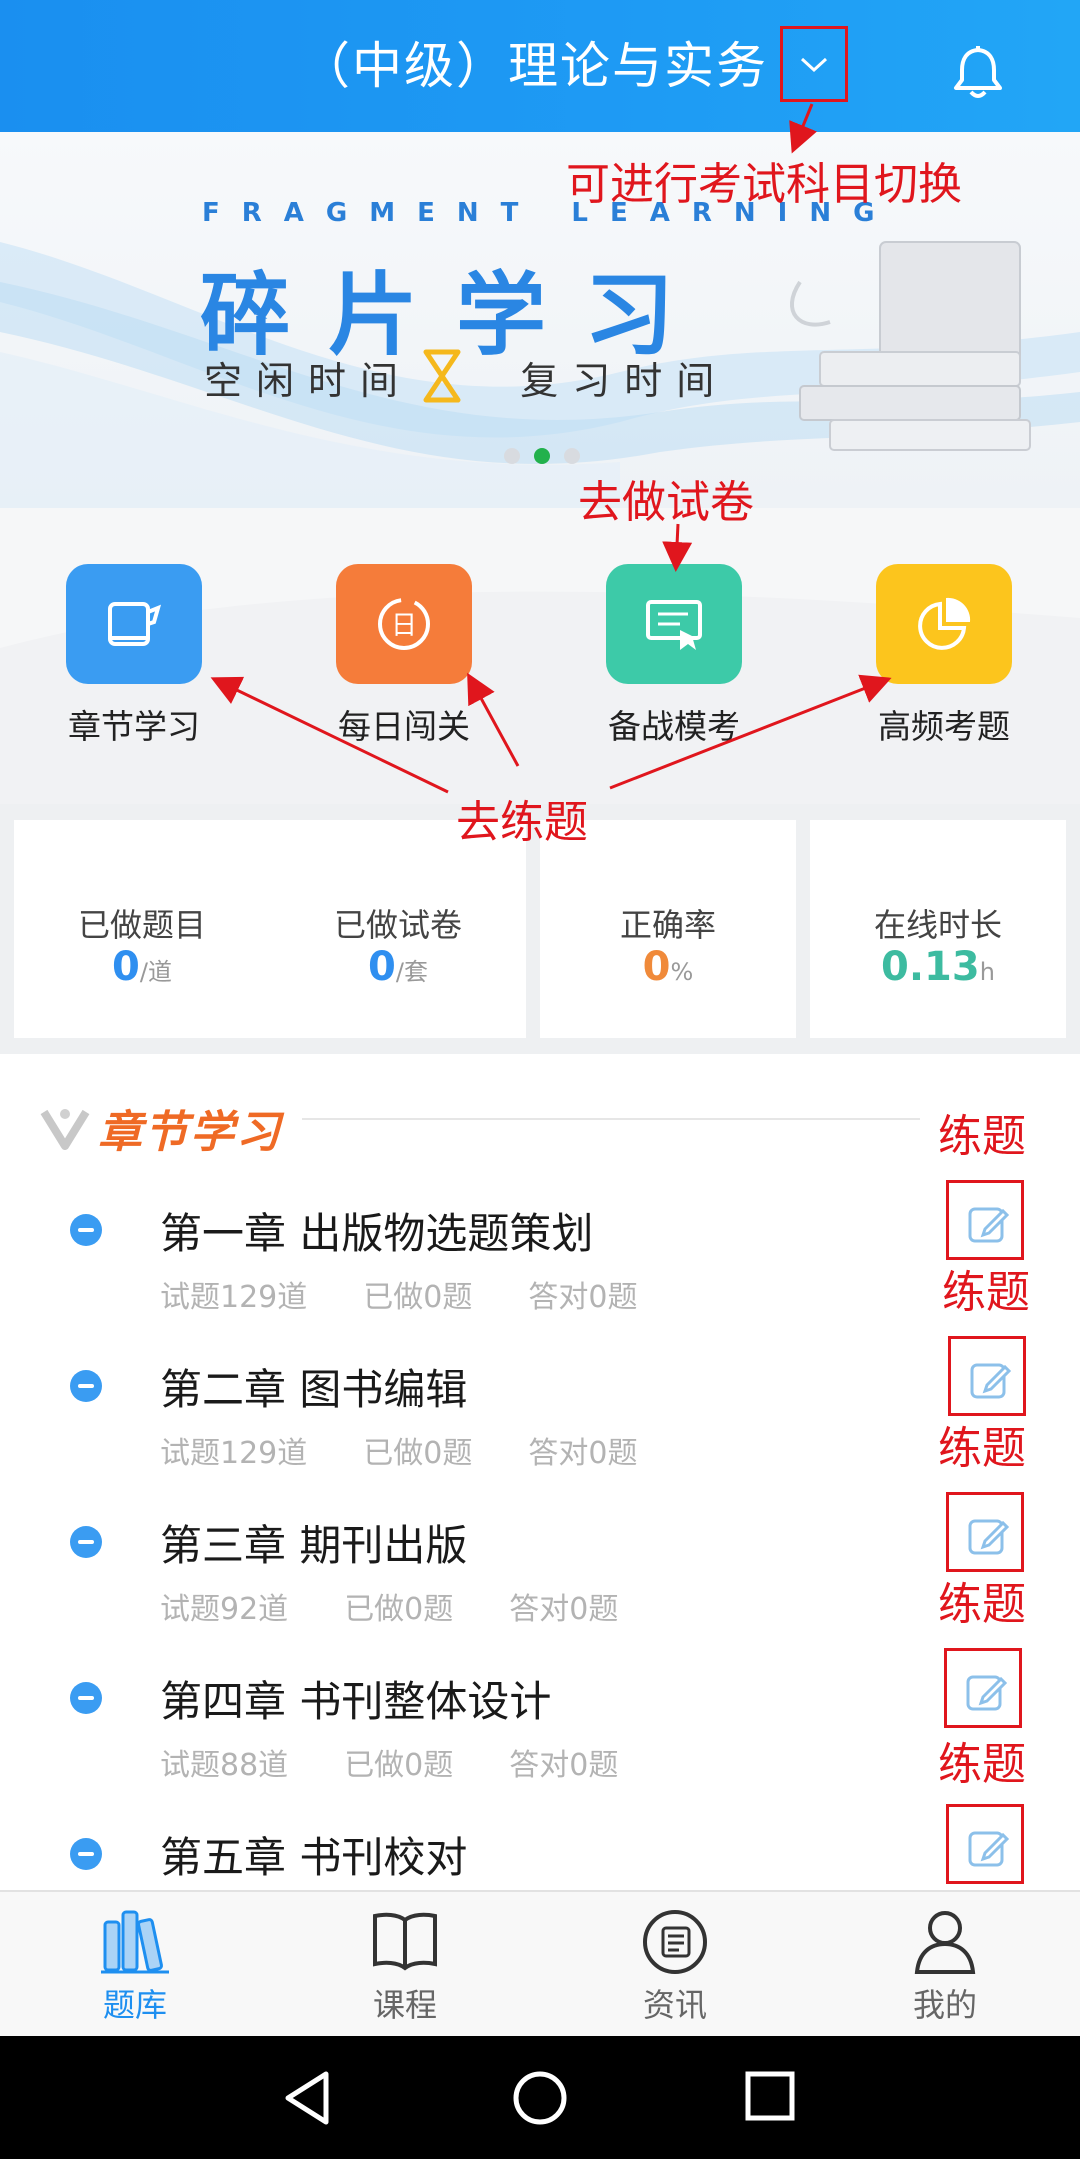 This screenshot has height=2159, width=1080. I want to click on annotation-practice-2: 练题, so click(986, 1292).